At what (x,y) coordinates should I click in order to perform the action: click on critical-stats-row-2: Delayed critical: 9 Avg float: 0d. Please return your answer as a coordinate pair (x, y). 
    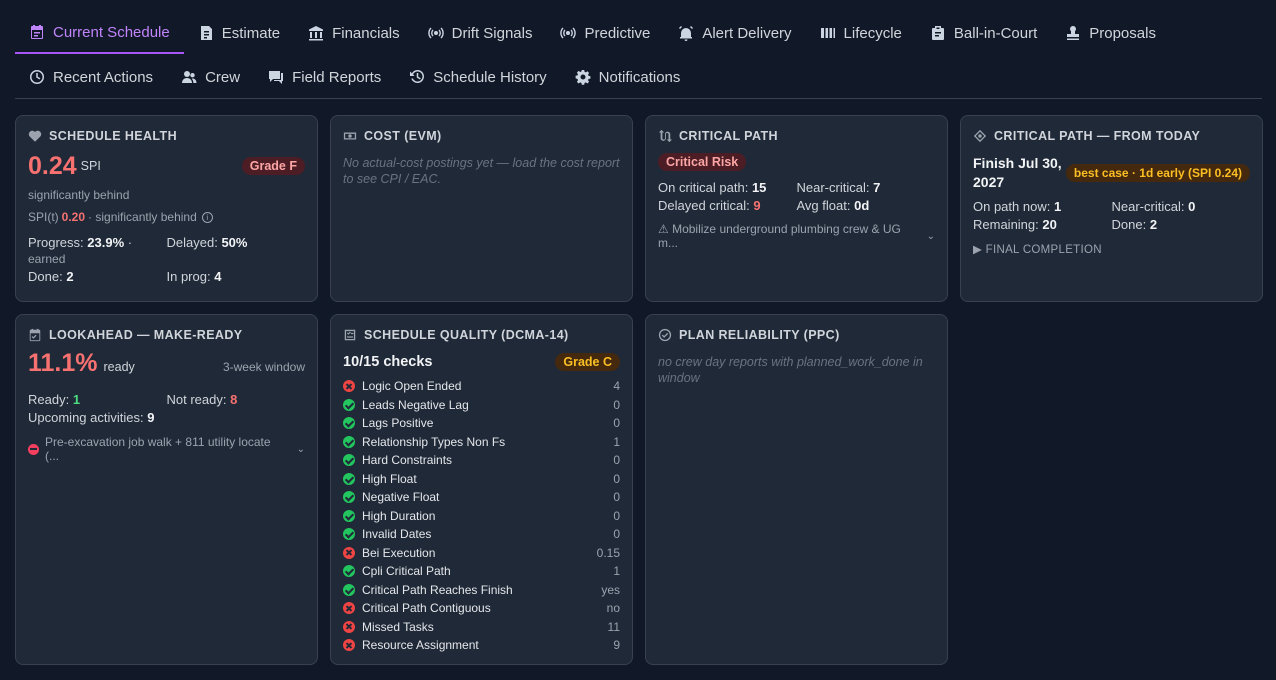
    Looking at the image, I should click on (764, 205).